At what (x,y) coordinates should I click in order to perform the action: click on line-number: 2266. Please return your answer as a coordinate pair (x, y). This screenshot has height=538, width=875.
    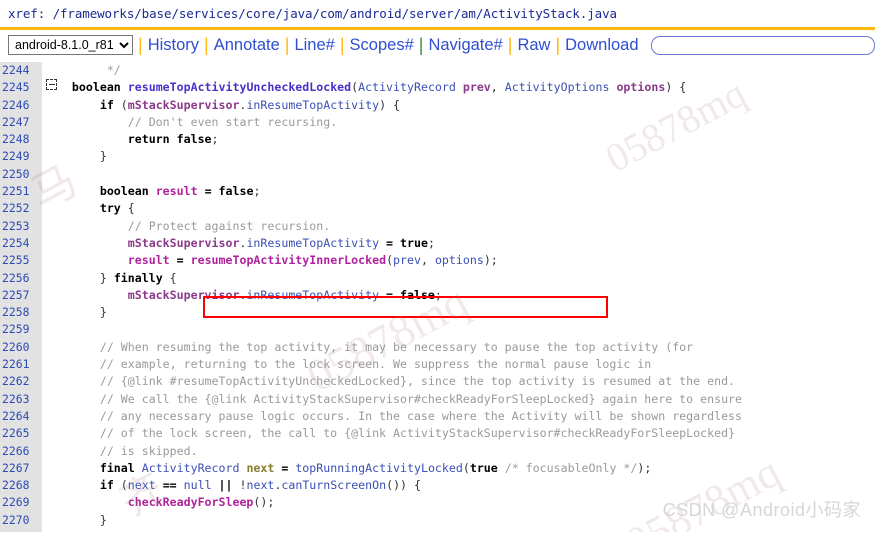
    Looking at the image, I should click on (18, 451).